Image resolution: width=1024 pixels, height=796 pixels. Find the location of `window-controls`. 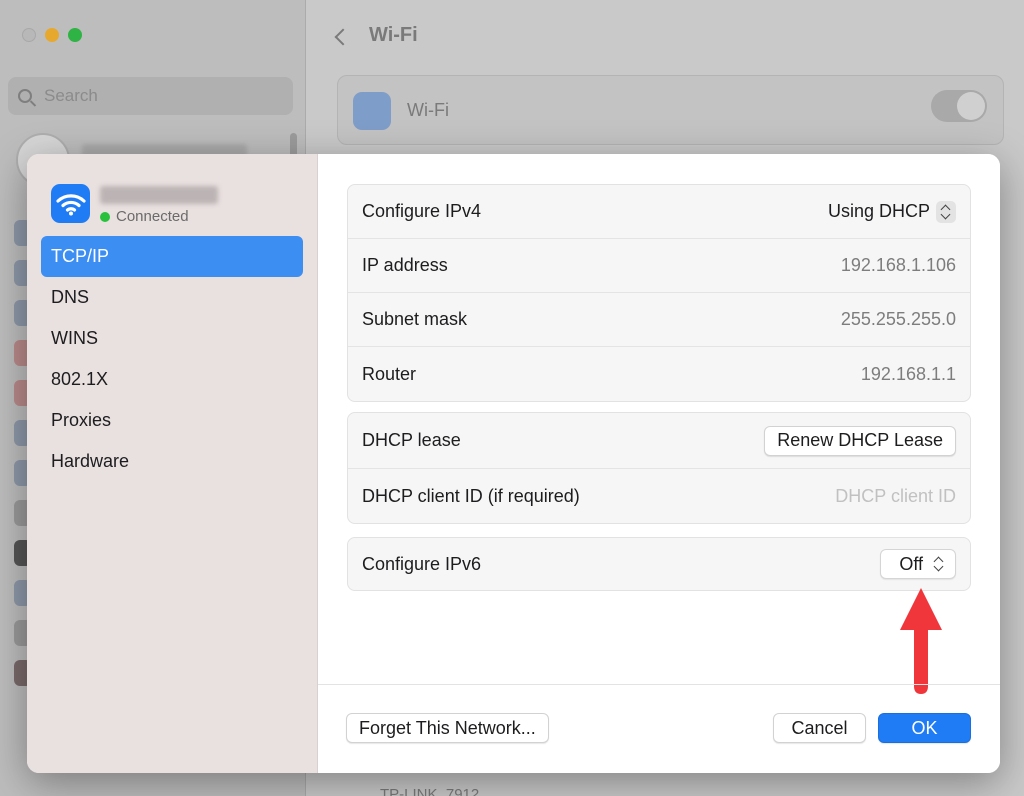

window-controls is located at coordinates (52, 35).